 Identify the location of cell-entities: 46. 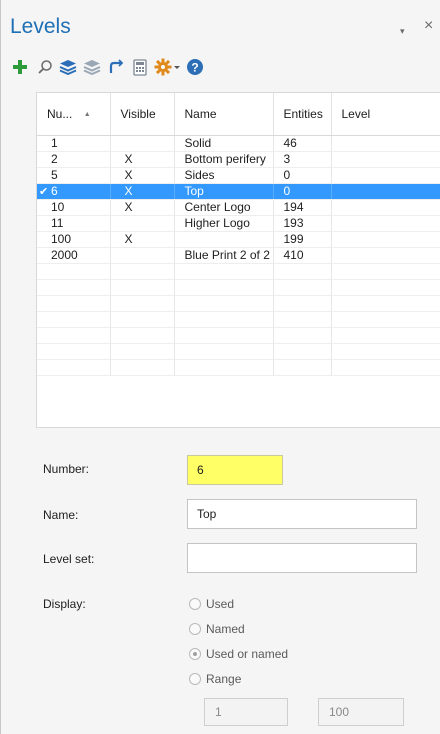
(302, 143).